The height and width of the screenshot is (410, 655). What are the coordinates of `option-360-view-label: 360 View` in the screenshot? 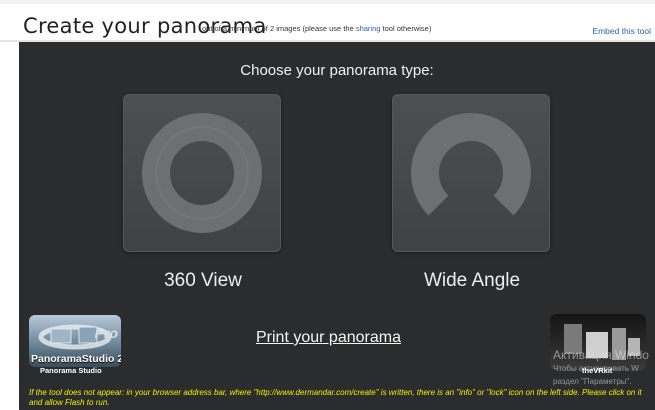 It's located at (203, 281).